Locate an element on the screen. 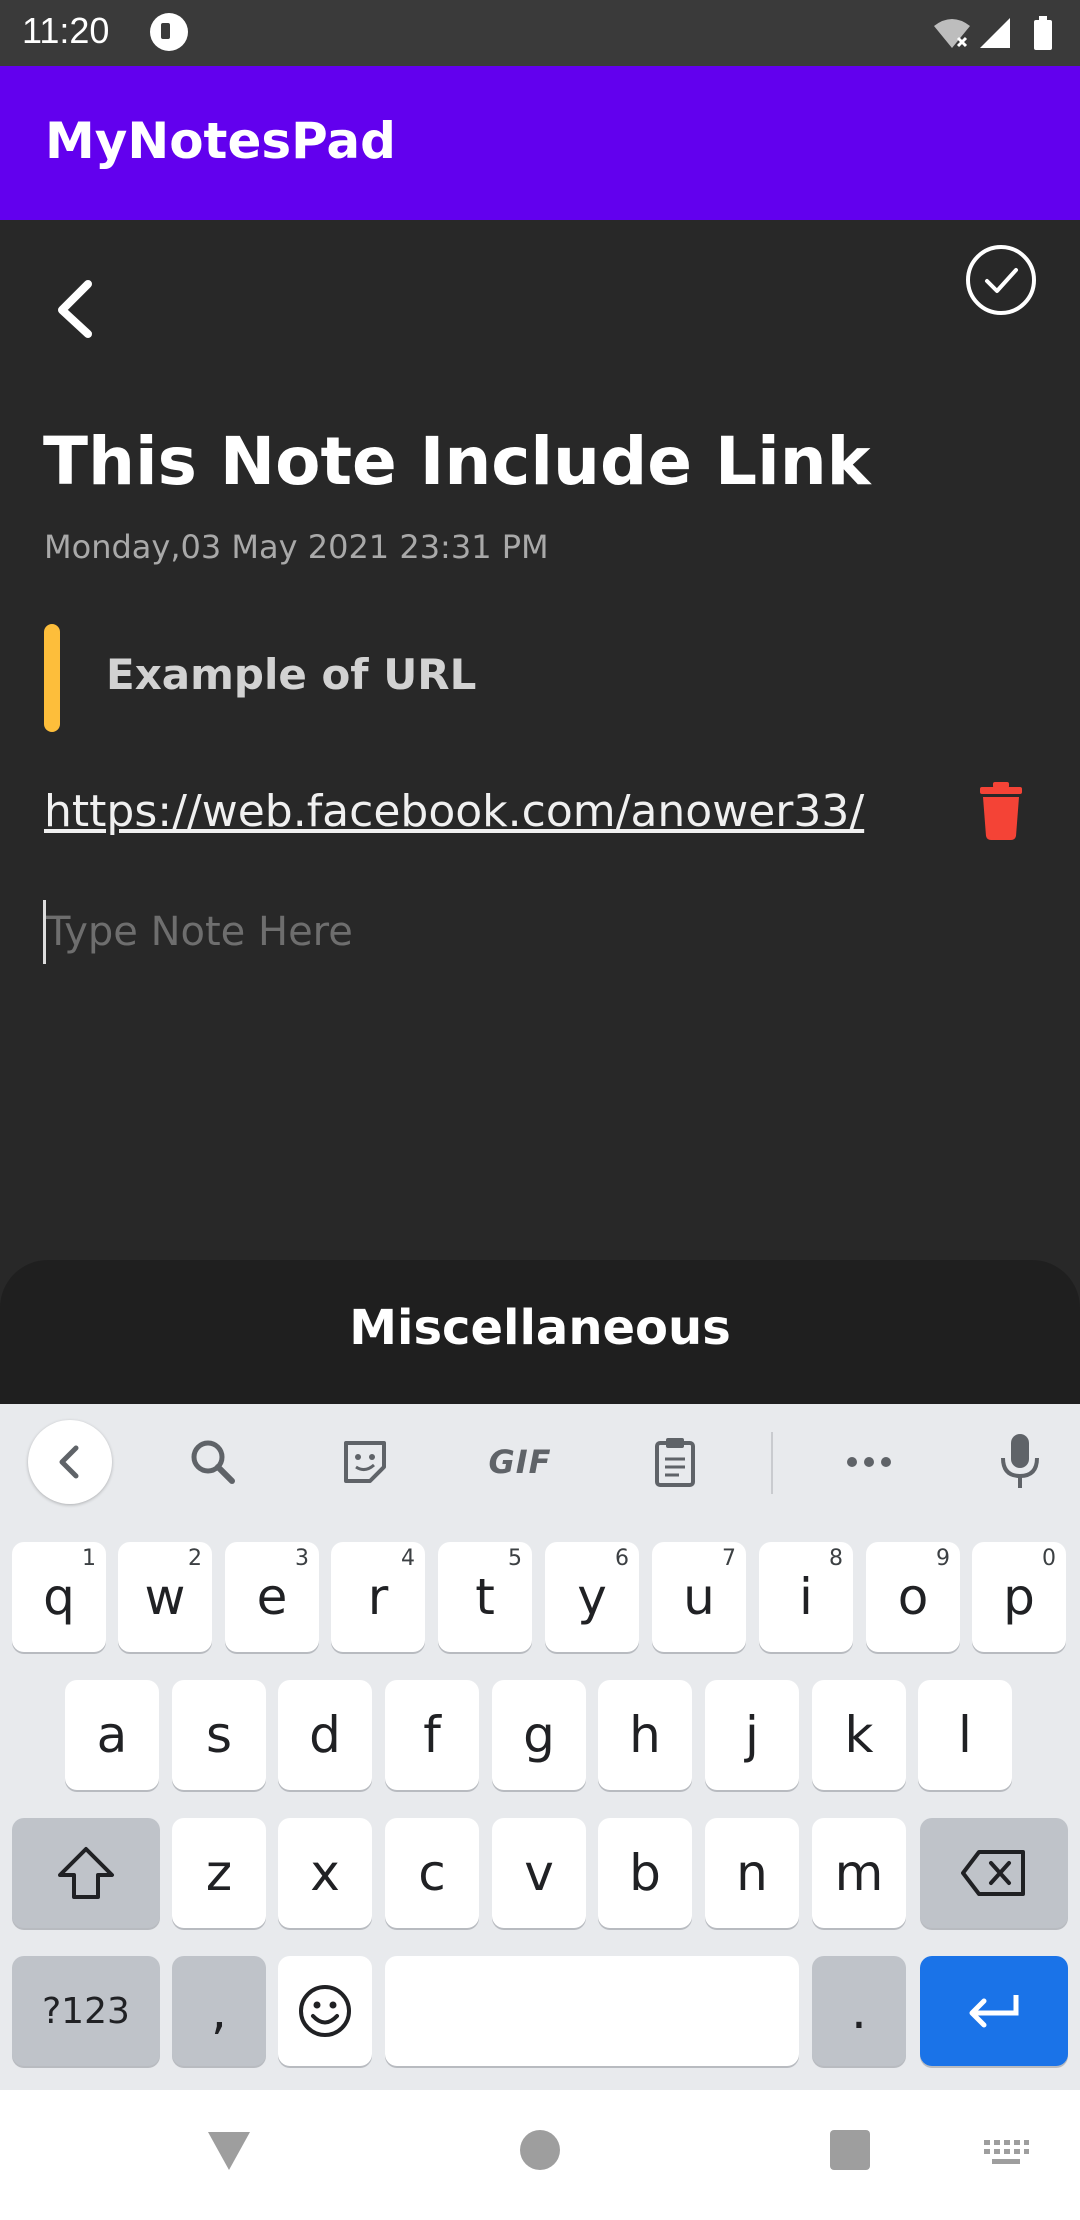 Image resolution: width=1080 pixels, height=2220 pixels. period-key: . is located at coordinates (859, 2011).